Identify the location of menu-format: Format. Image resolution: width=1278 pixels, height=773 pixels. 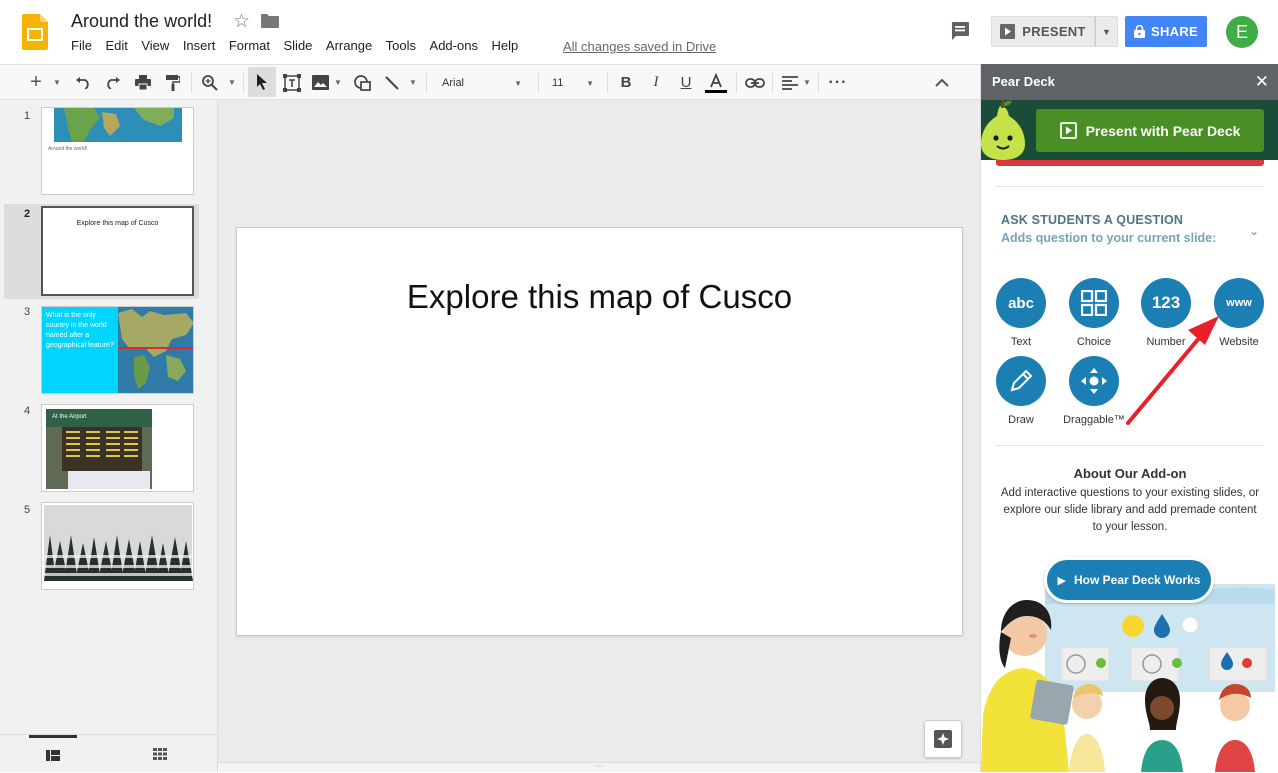
(249, 45).